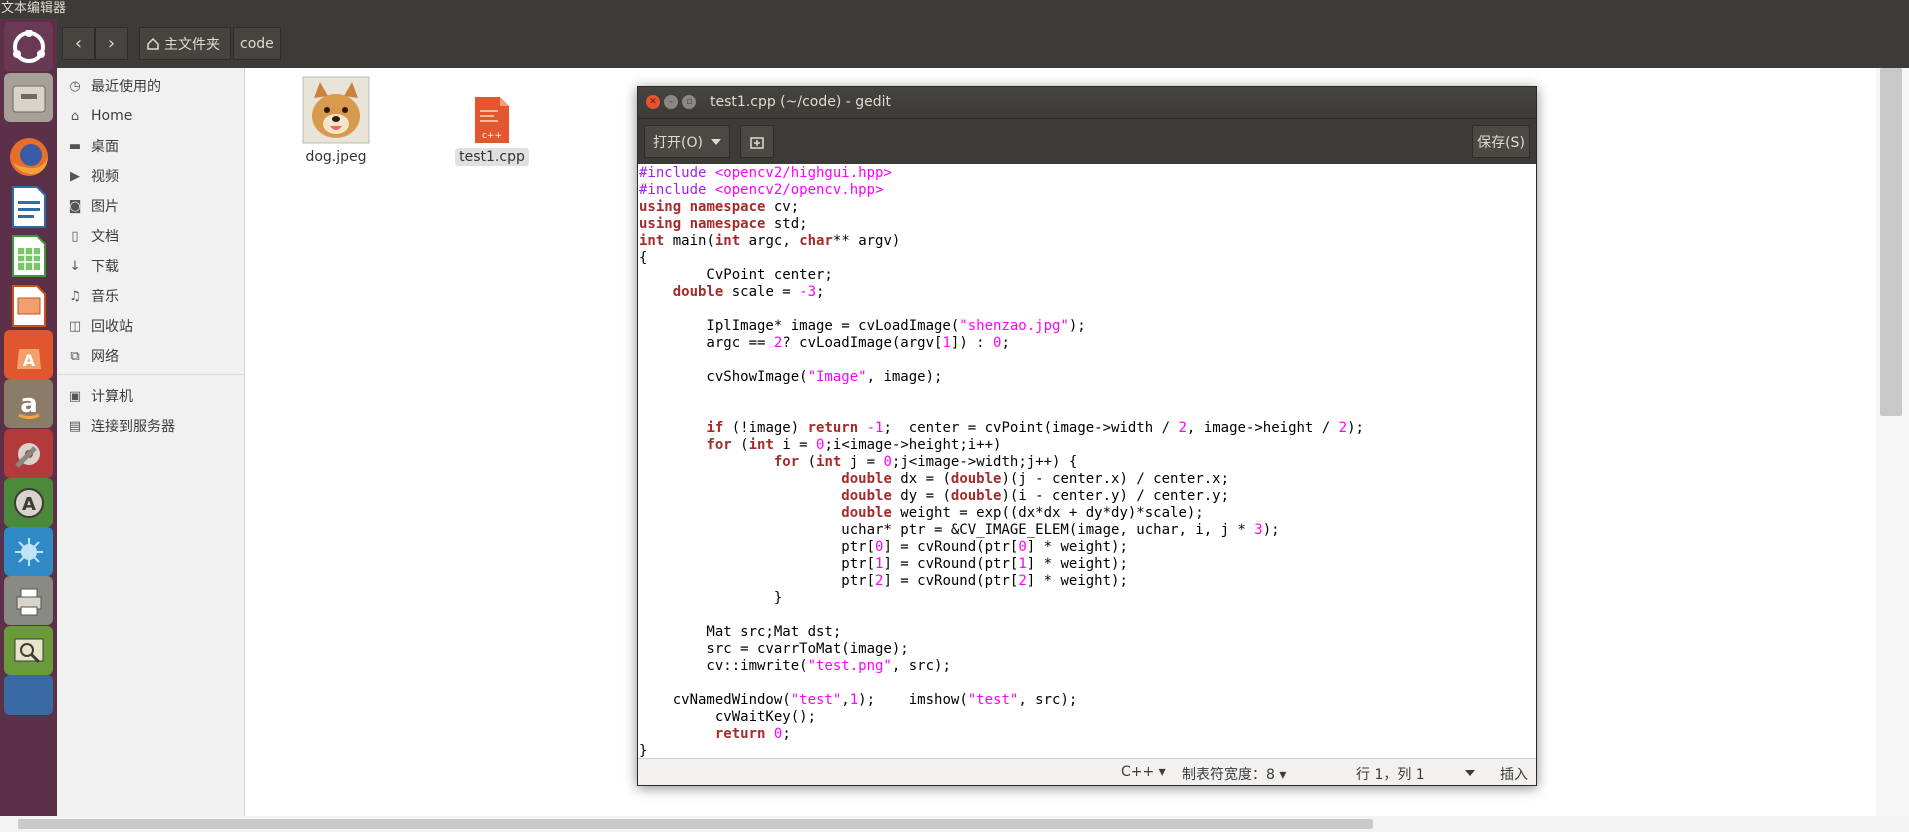 The image size is (1909, 832). What do you see at coordinates (1087, 564) in the screenshot?
I see `code-line: ptr[1] = cvRound(ptr[1] * weight);` at bounding box center [1087, 564].